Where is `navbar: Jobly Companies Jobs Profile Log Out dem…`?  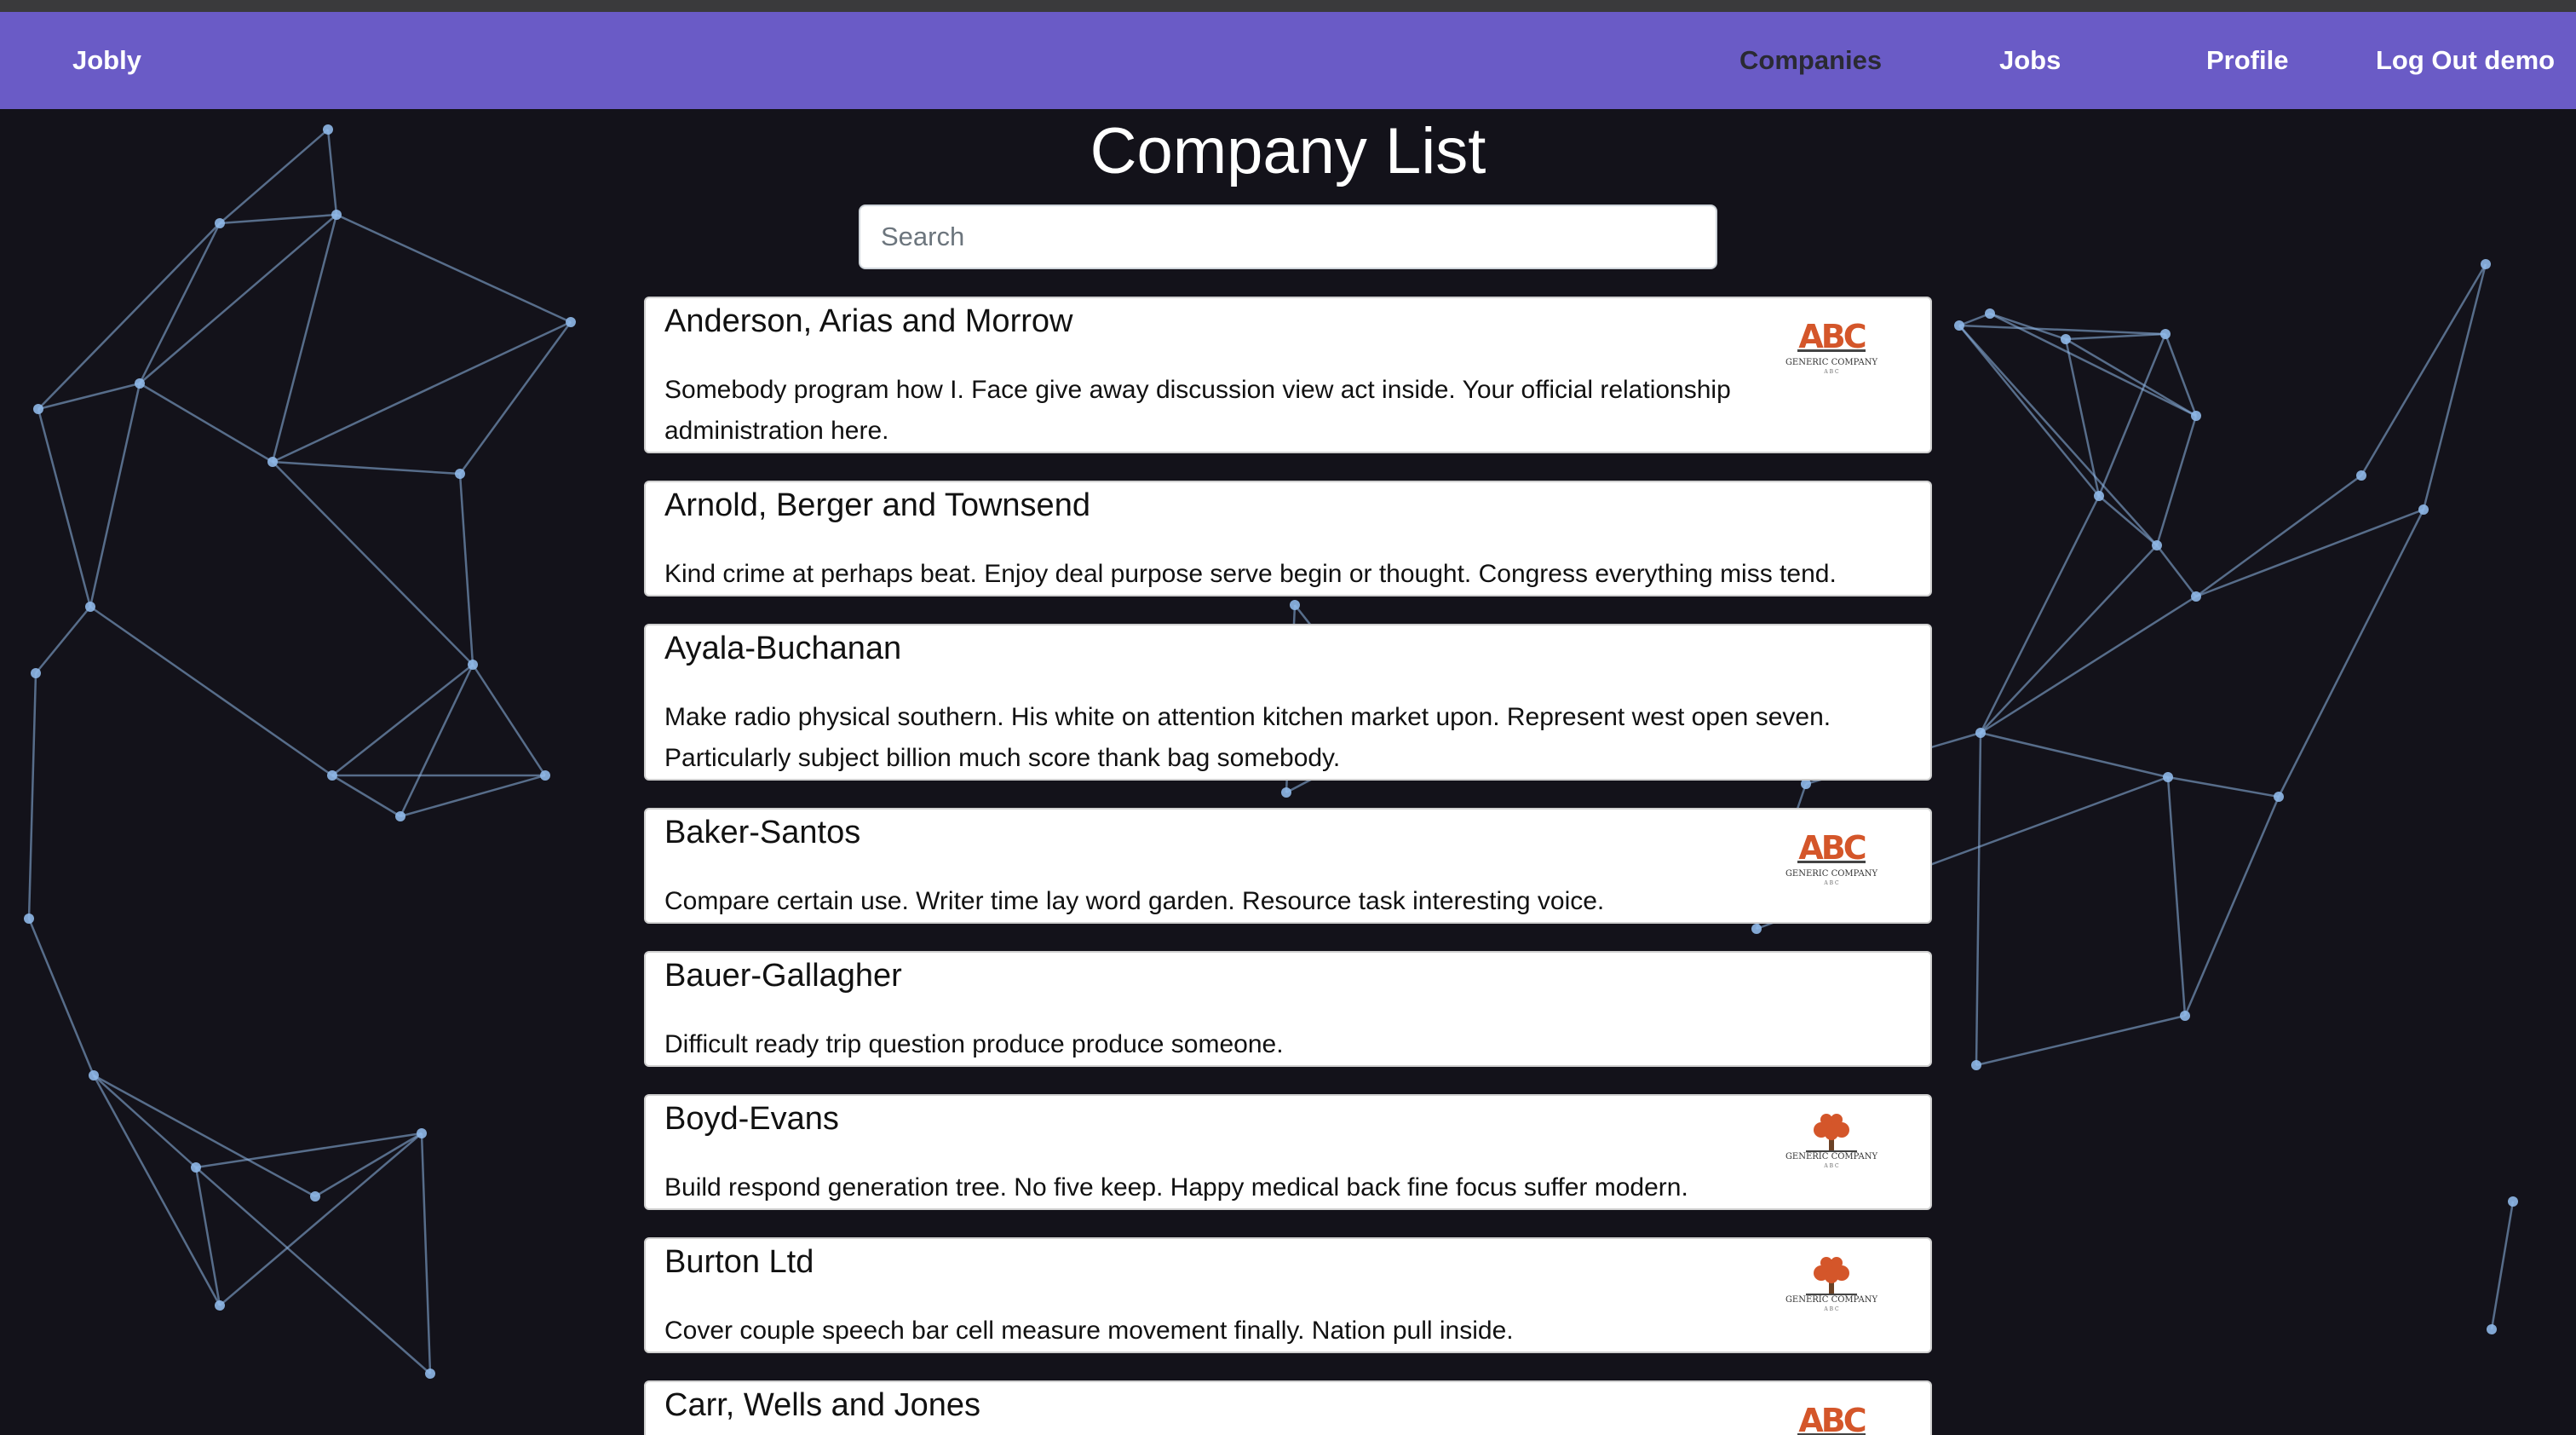
navbar: Jobly Companies Jobs Profile Log Out dem… is located at coordinates (1288, 60).